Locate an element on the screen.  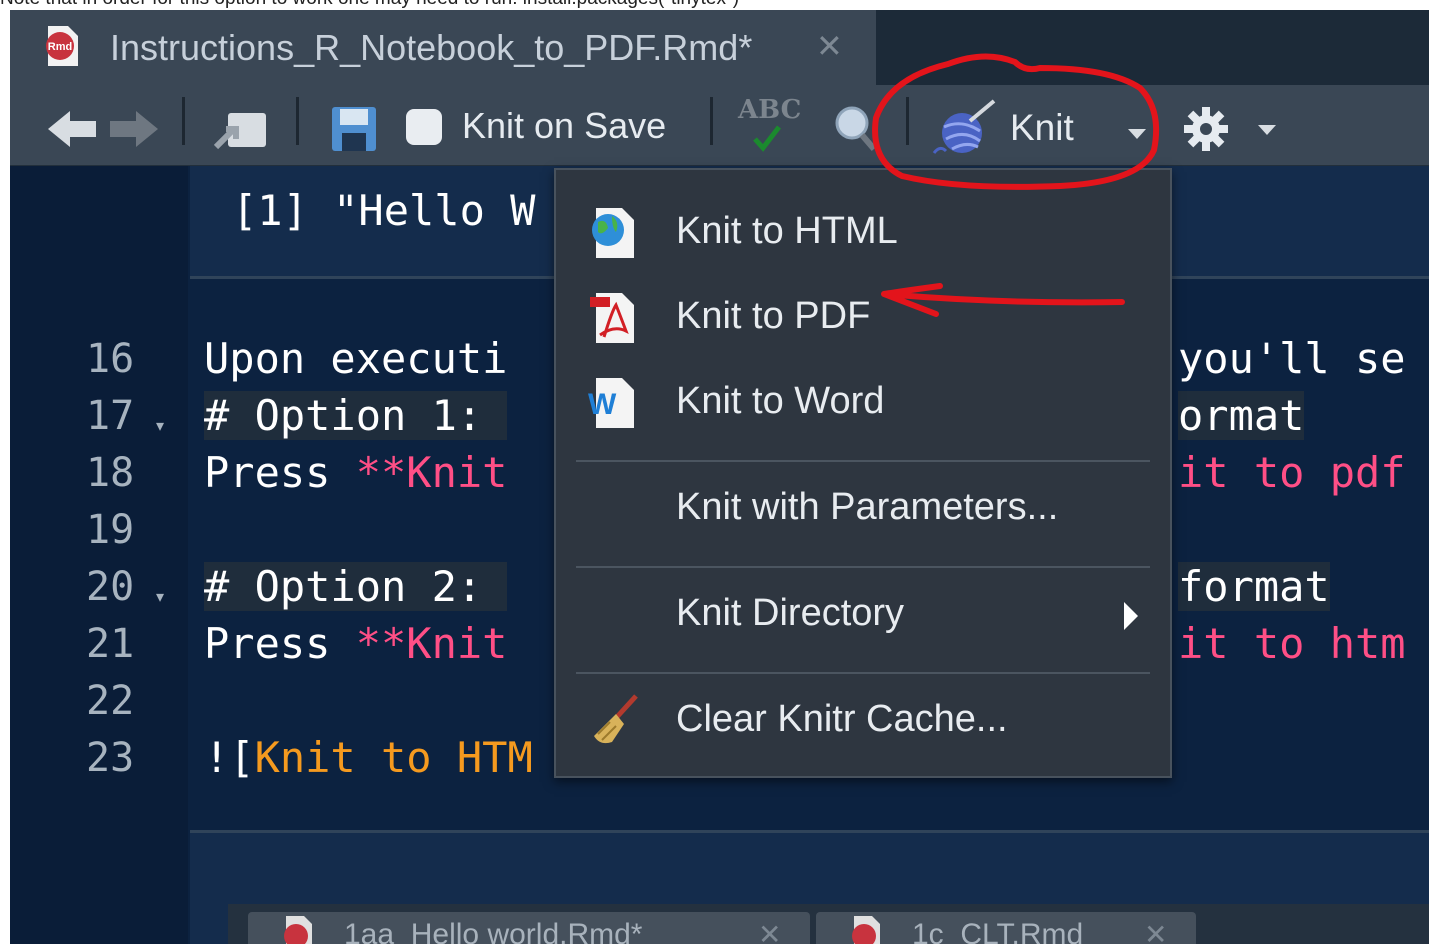
rmd-file-icon: Rmd is located at coordinates (62, 46).